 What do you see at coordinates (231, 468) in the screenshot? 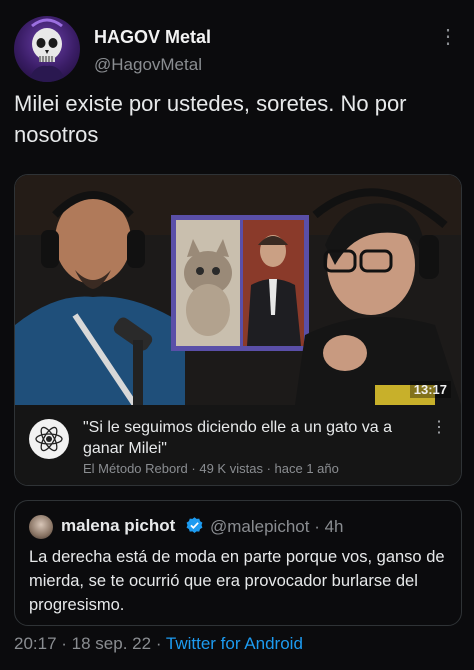
I see `video-views: 49 K vistas` at bounding box center [231, 468].